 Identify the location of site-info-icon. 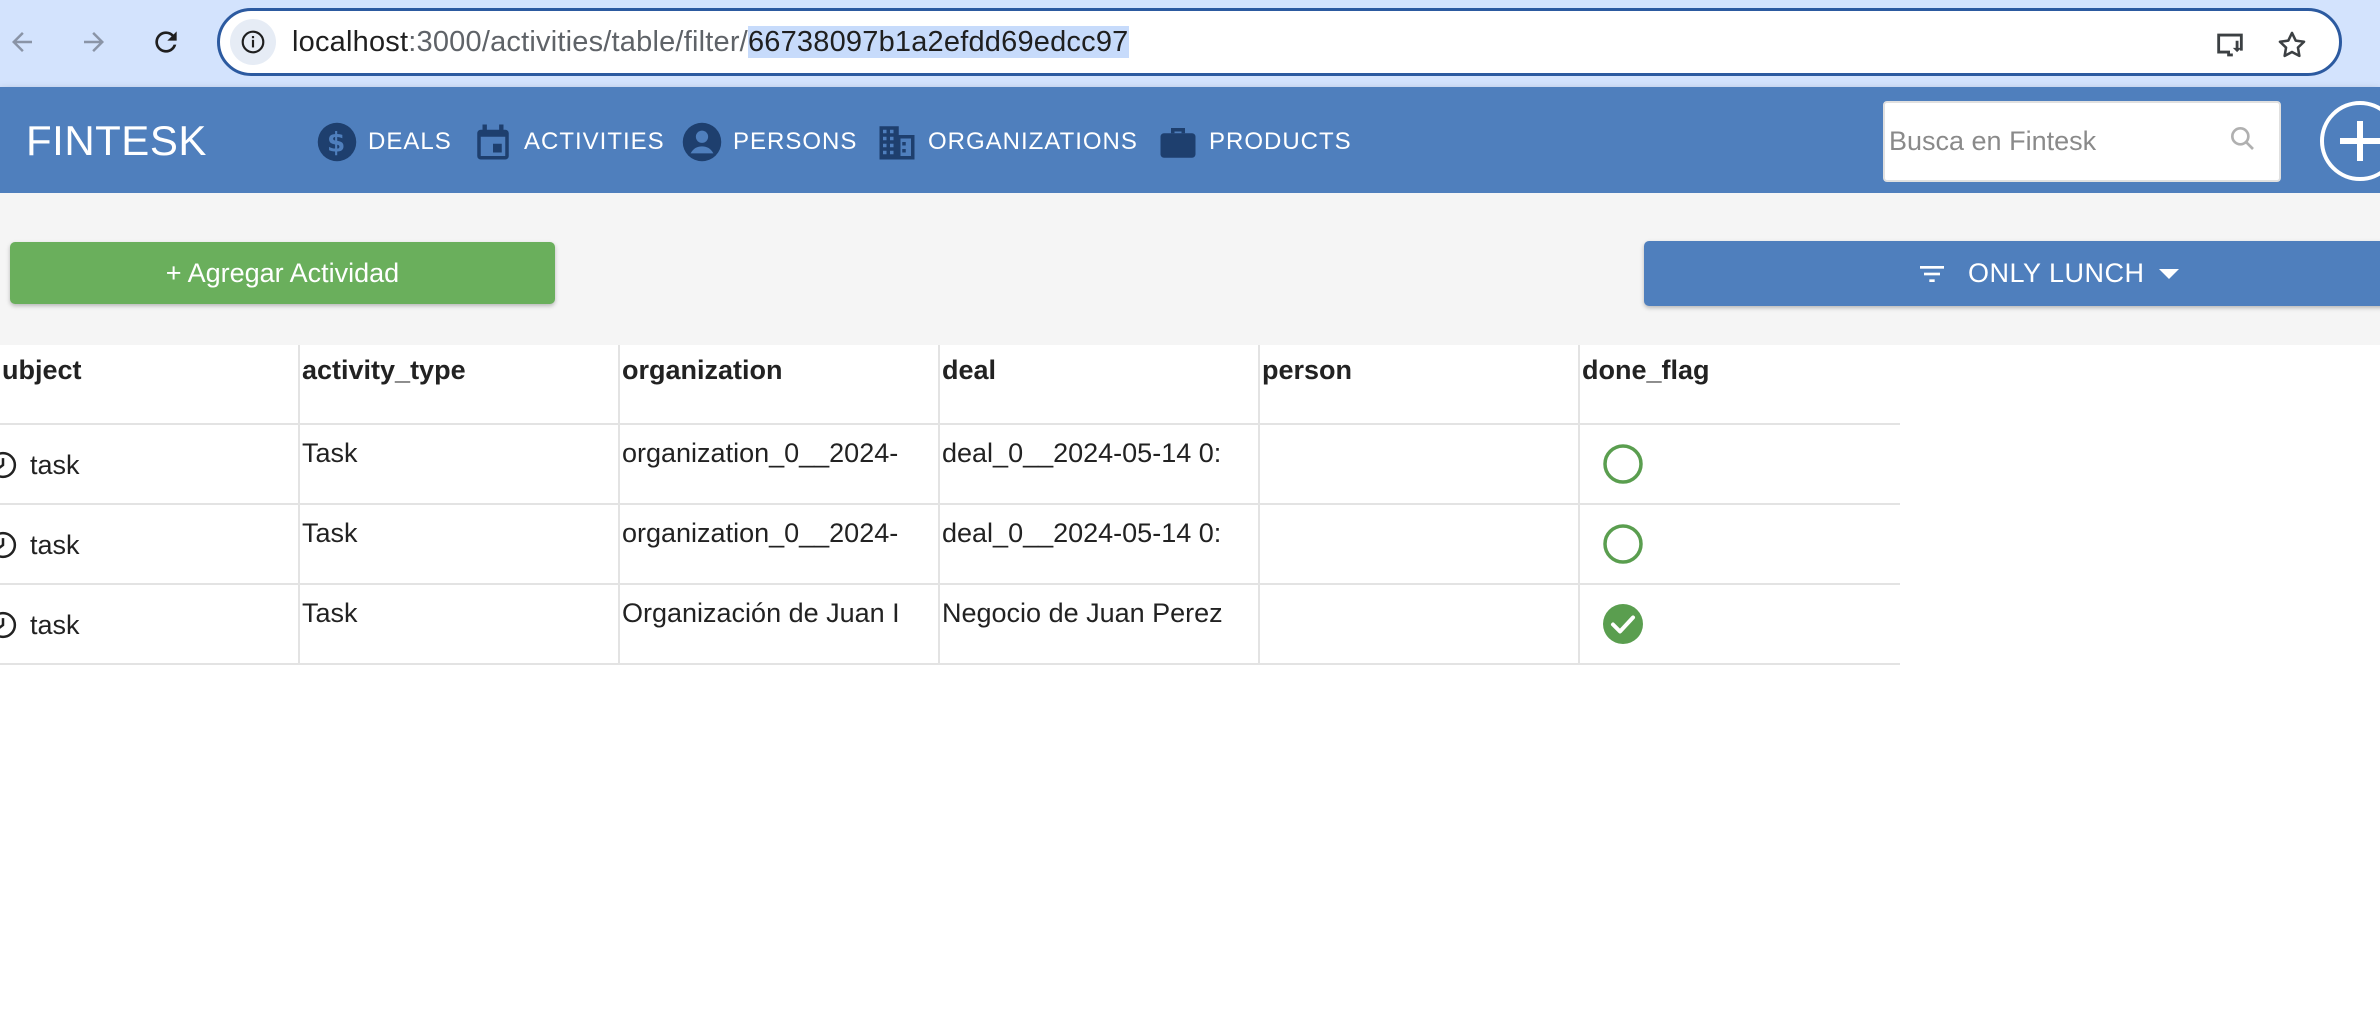
(253, 42).